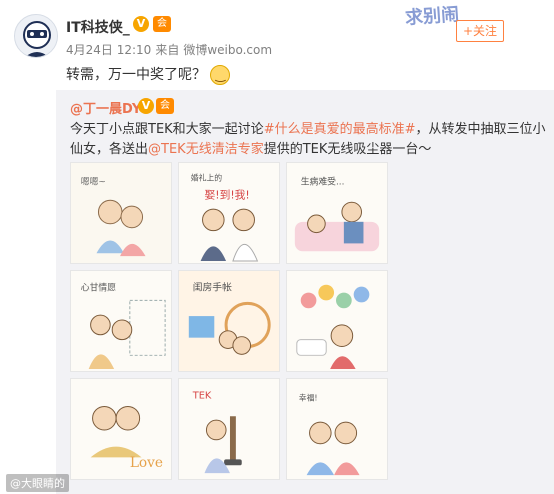  What do you see at coordinates (121, 321) in the screenshot?
I see `image-thumb-4: 心甘情愿` at bounding box center [121, 321].